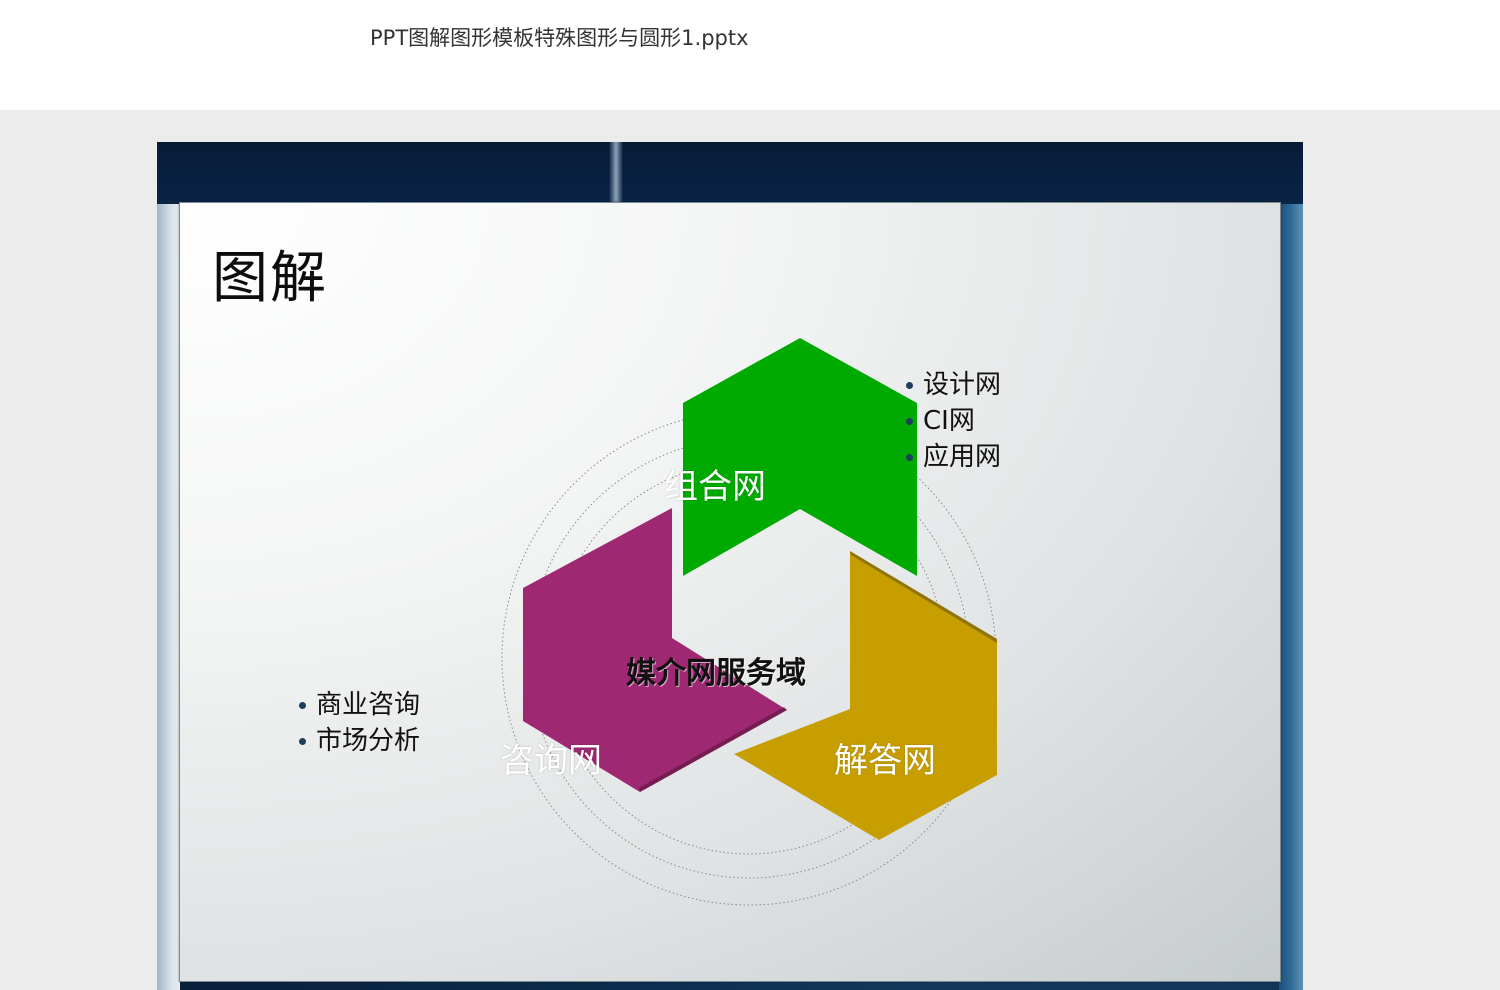  I want to click on left-bullet-list: 商业咨询 市场分析, so click(359, 723).